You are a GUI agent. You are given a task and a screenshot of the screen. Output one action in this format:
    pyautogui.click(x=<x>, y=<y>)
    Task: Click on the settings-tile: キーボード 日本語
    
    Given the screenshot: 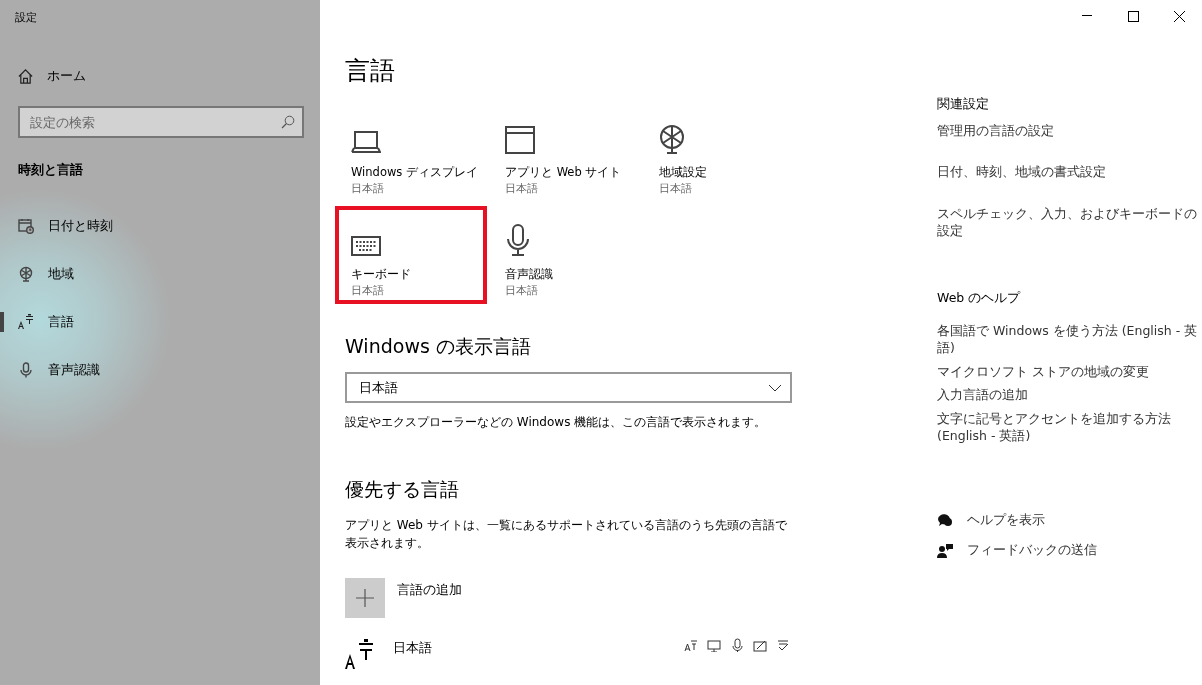 What is the action you would take?
    pyautogui.click(x=411, y=254)
    